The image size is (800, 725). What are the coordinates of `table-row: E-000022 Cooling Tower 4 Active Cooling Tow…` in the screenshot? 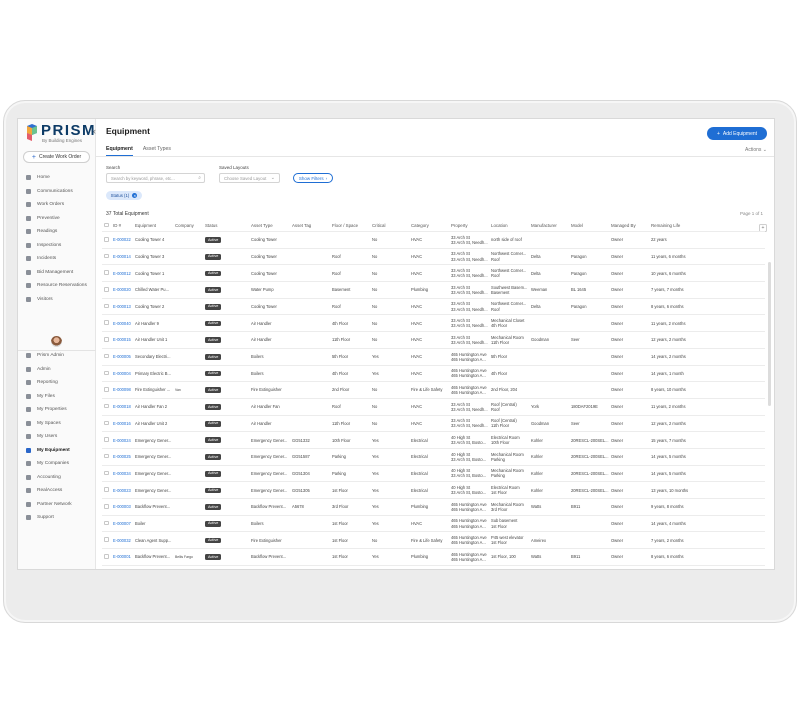 It's located at (433, 240).